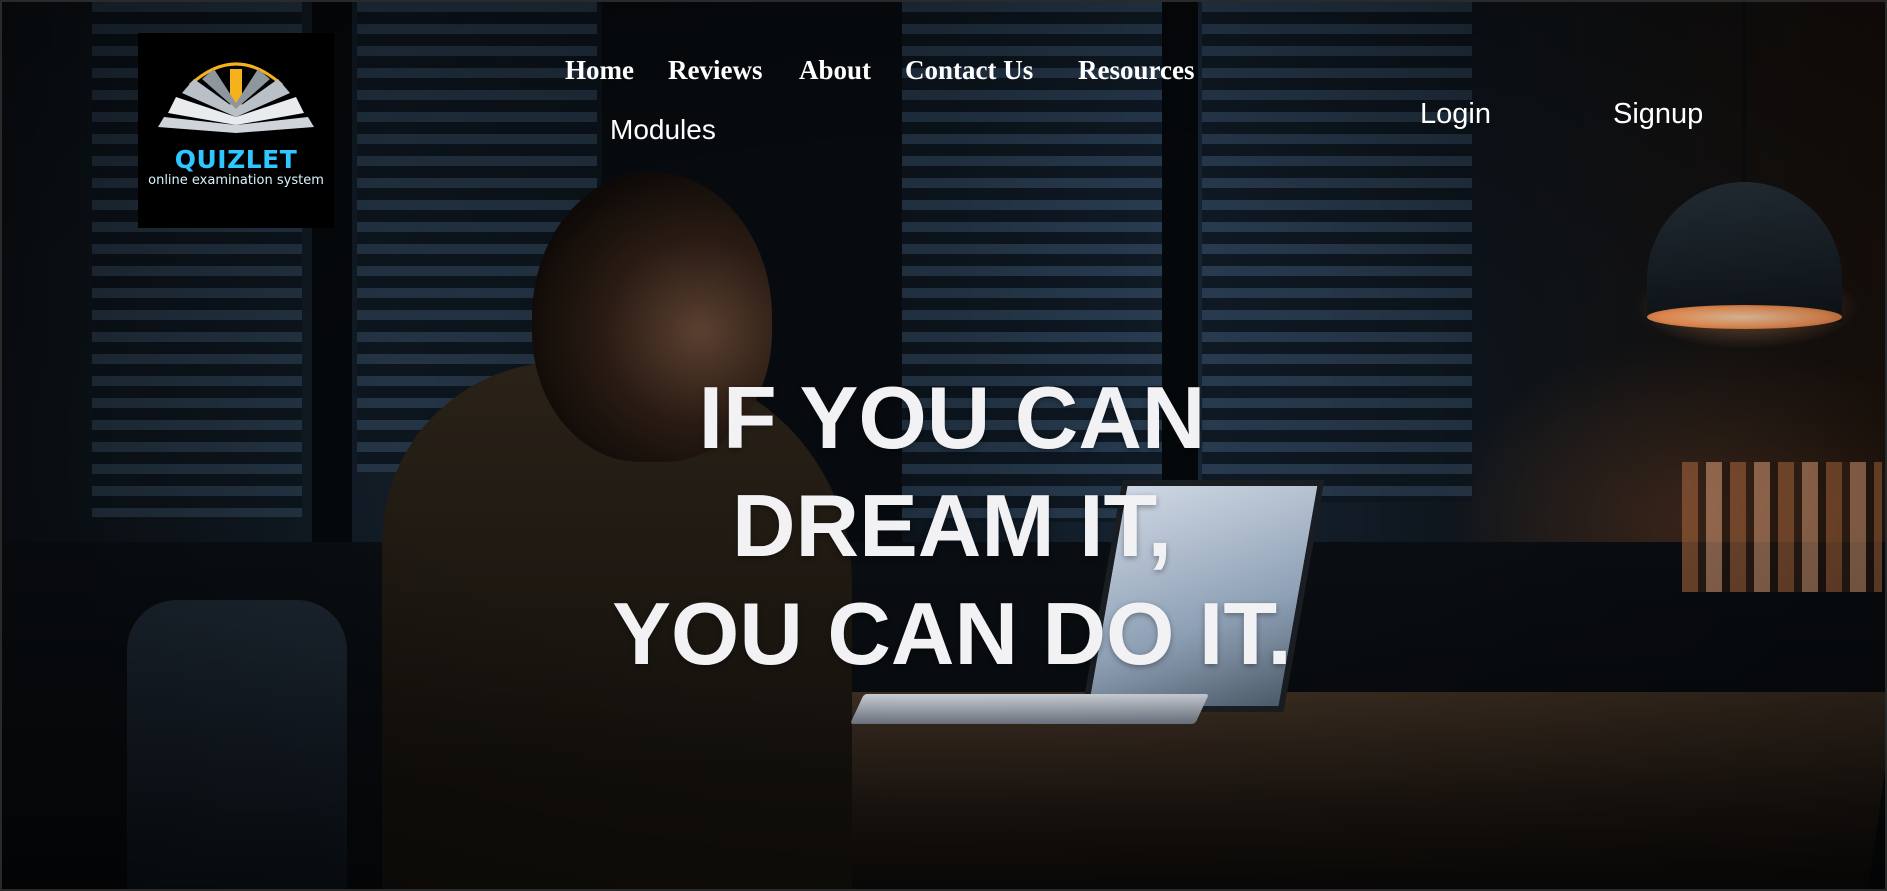 The height and width of the screenshot is (891, 1887). I want to click on nav-reviews-link: Reviews, so click(715, 70).